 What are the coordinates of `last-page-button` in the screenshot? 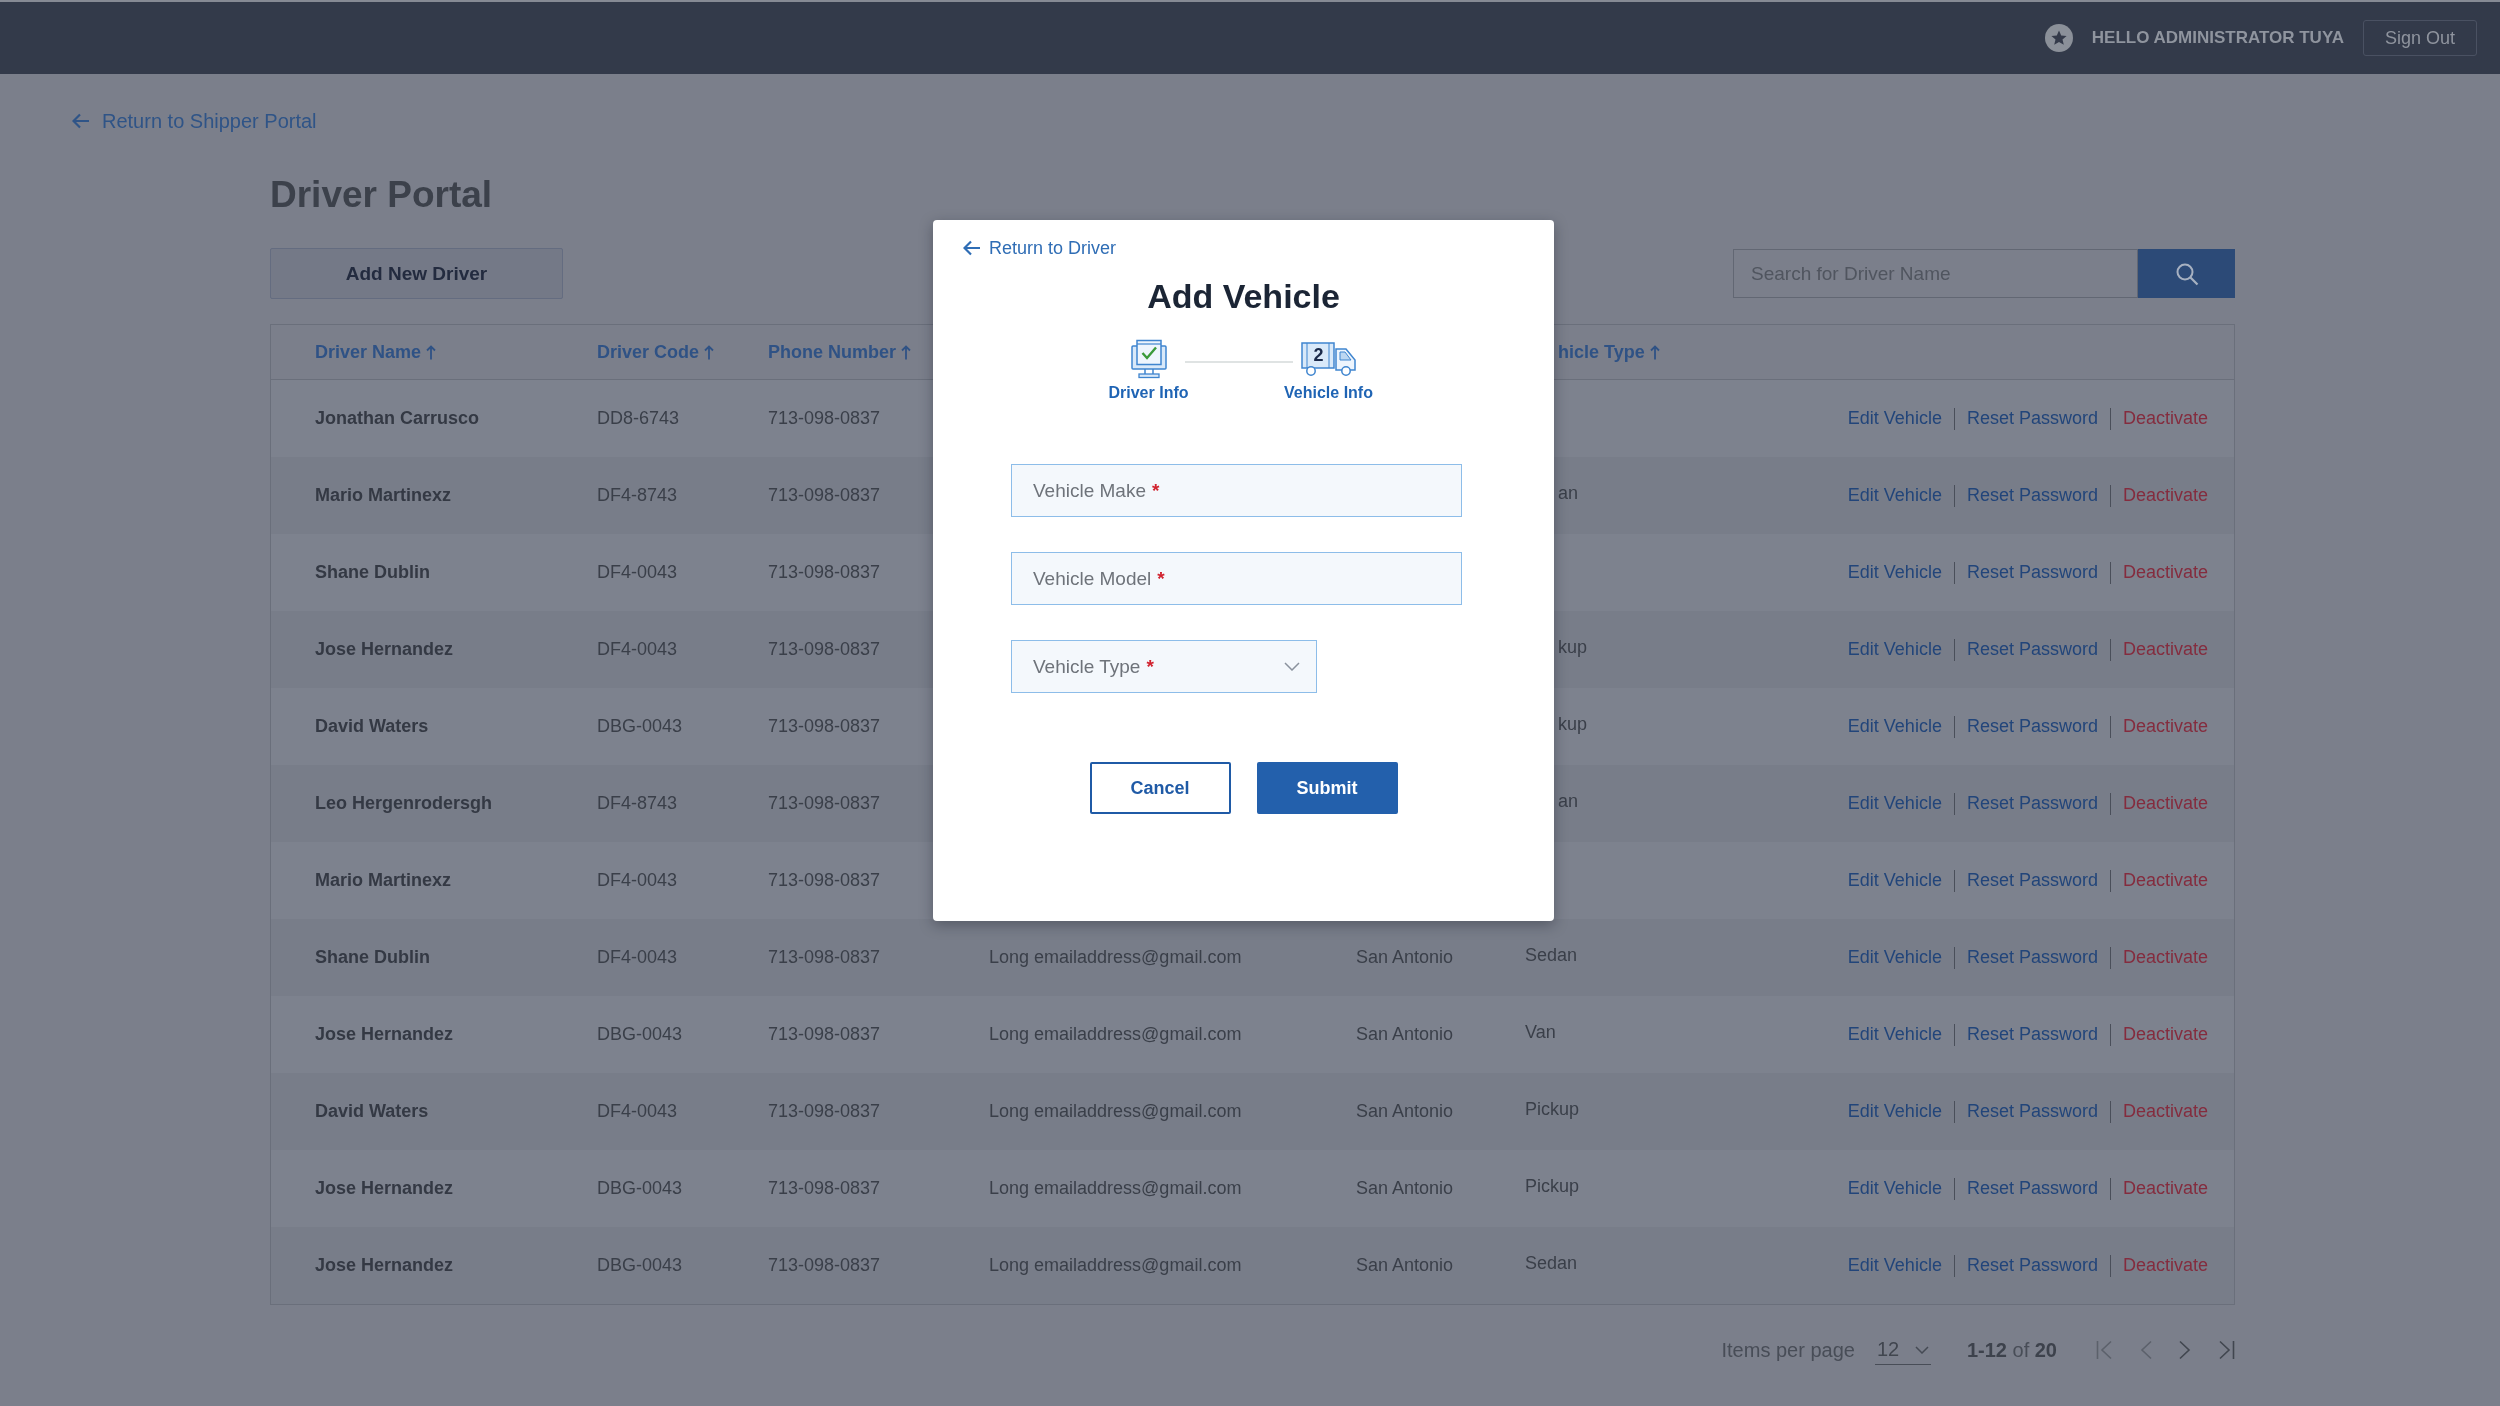 It's located at (2226, 1350).